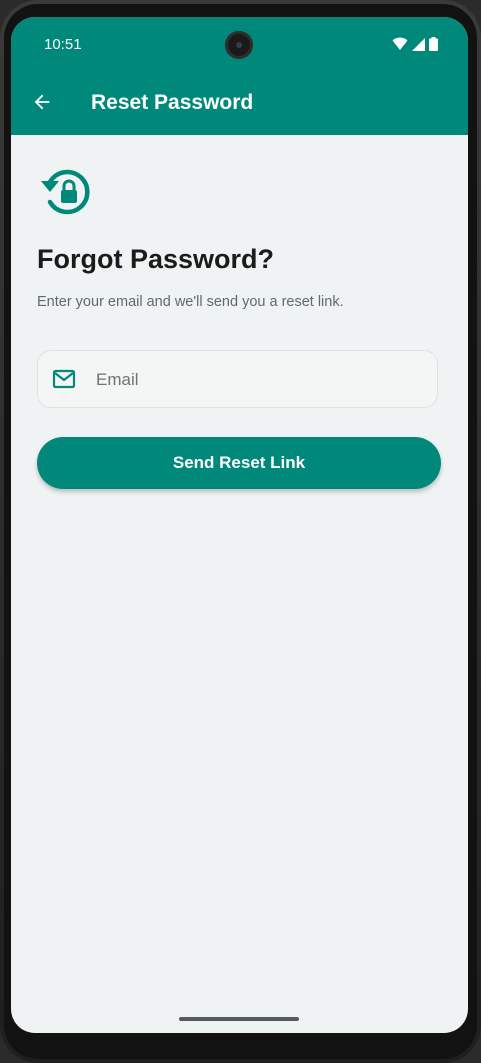 This screenshot has height=1063, width=481. What do you see at coordinates (63, 44) in the screenshot?
I see `status-time: 10:51` at bounding box center [63, 44].